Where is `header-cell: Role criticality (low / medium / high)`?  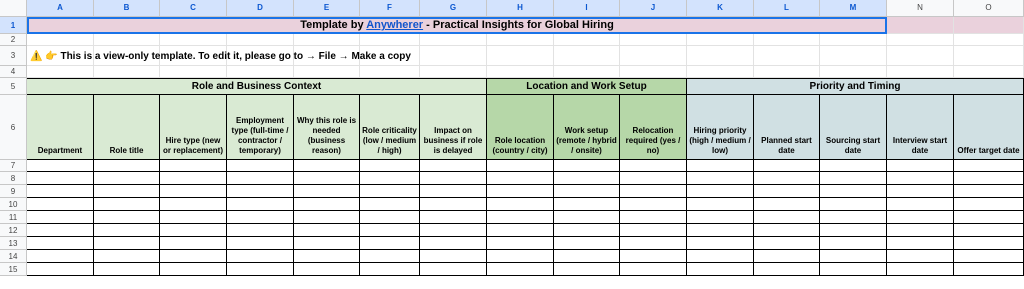 header-cell: Role criticality (low / medium / high) is located at coordinates (390, 127).